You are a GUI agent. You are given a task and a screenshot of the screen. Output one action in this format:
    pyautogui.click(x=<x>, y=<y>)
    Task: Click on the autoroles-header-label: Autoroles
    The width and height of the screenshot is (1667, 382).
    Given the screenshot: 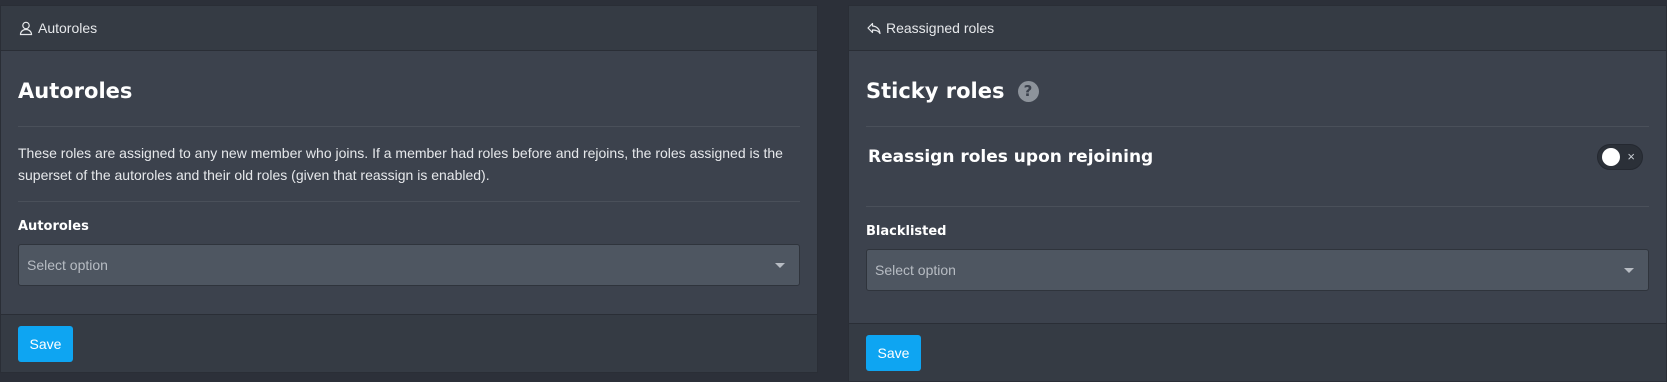 What is the action you would take?
    pyautogui.click(x=68, y=28)
    